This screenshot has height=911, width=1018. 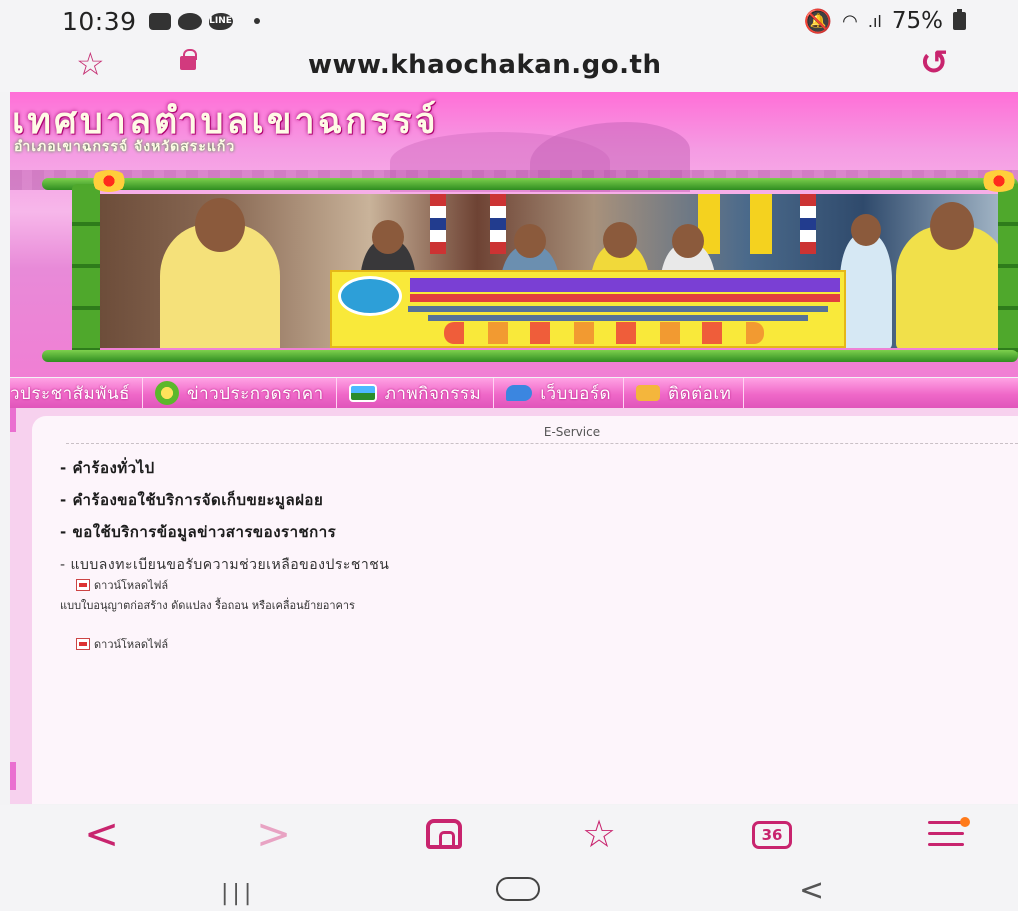 I want to click on gallery-icon, so click(x=159, y=21).